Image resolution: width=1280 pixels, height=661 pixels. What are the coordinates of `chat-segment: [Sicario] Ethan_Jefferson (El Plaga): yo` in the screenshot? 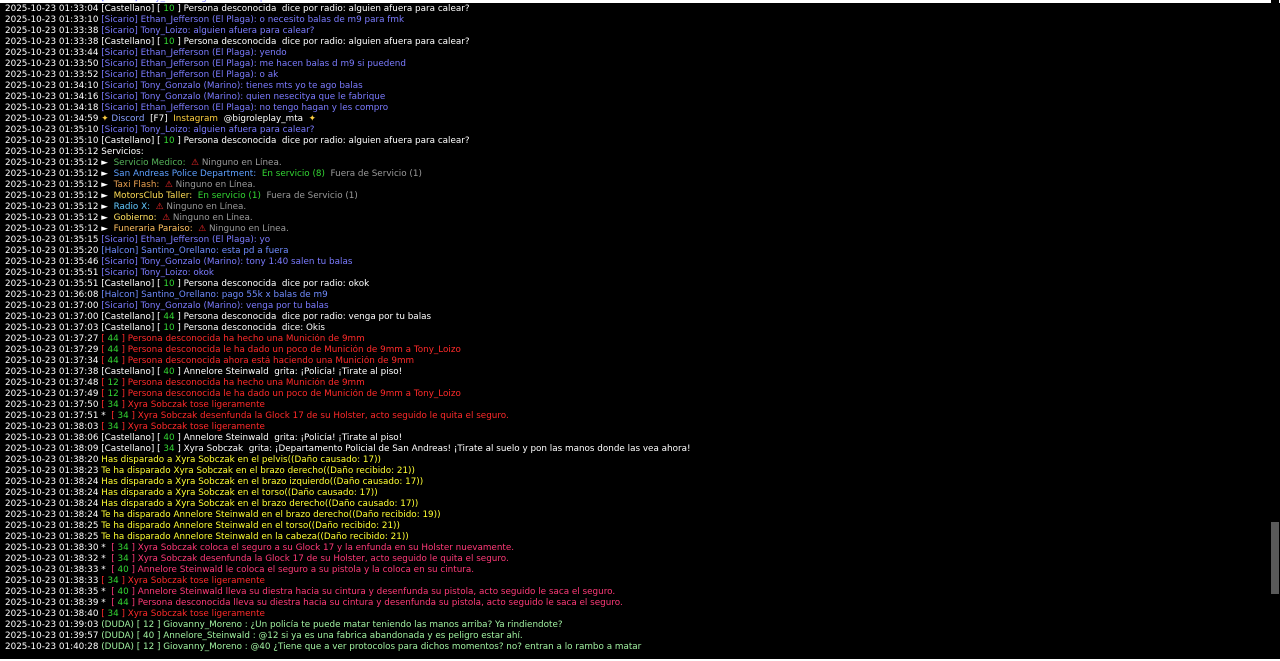 It's located at (186, 240).